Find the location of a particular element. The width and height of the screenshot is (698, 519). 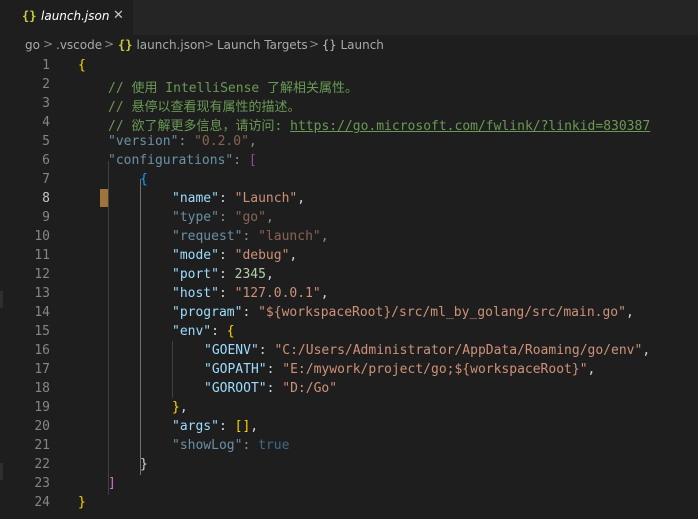

breadcrumb-item-go: go is located at coordinates (32, 45).